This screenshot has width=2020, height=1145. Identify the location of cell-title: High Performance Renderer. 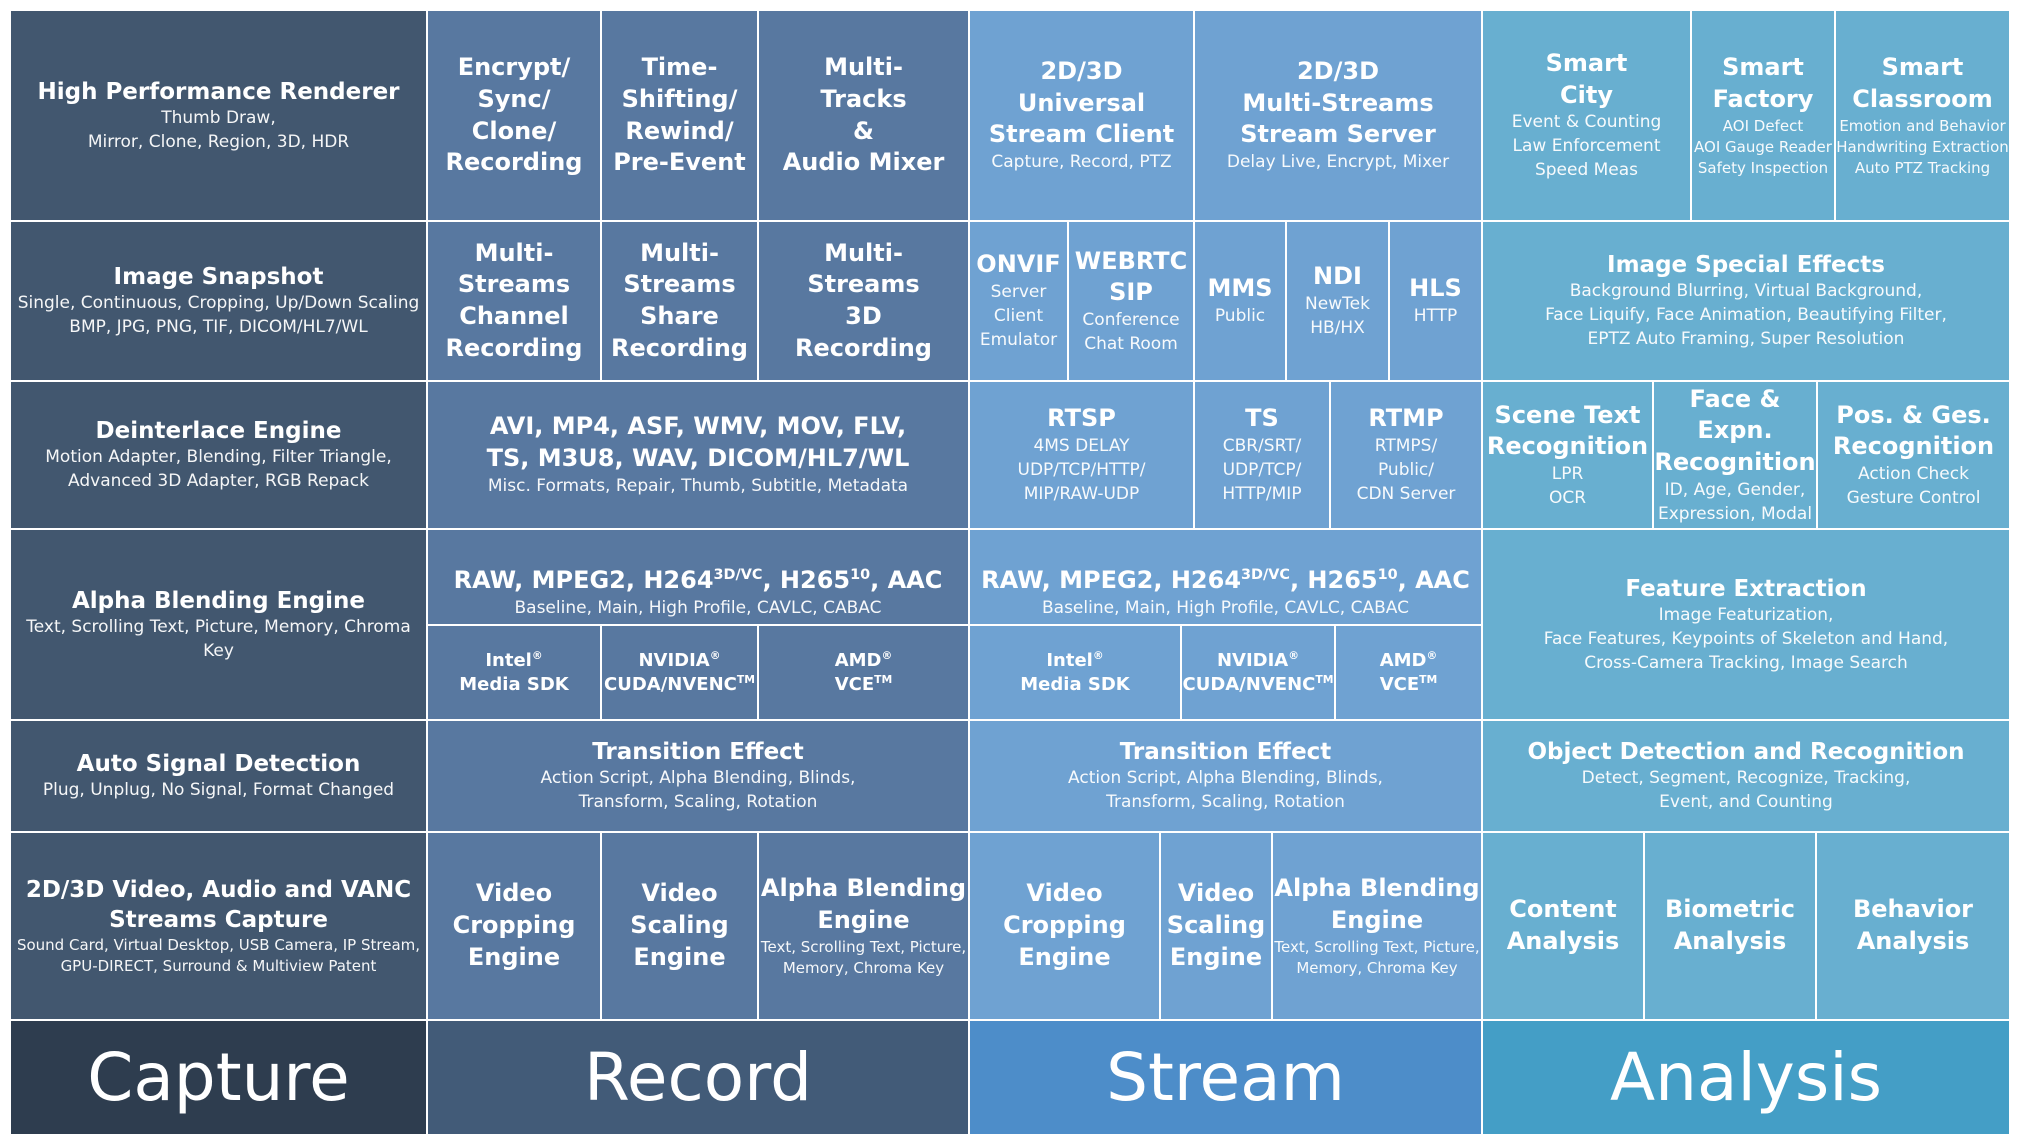
(218, 91).